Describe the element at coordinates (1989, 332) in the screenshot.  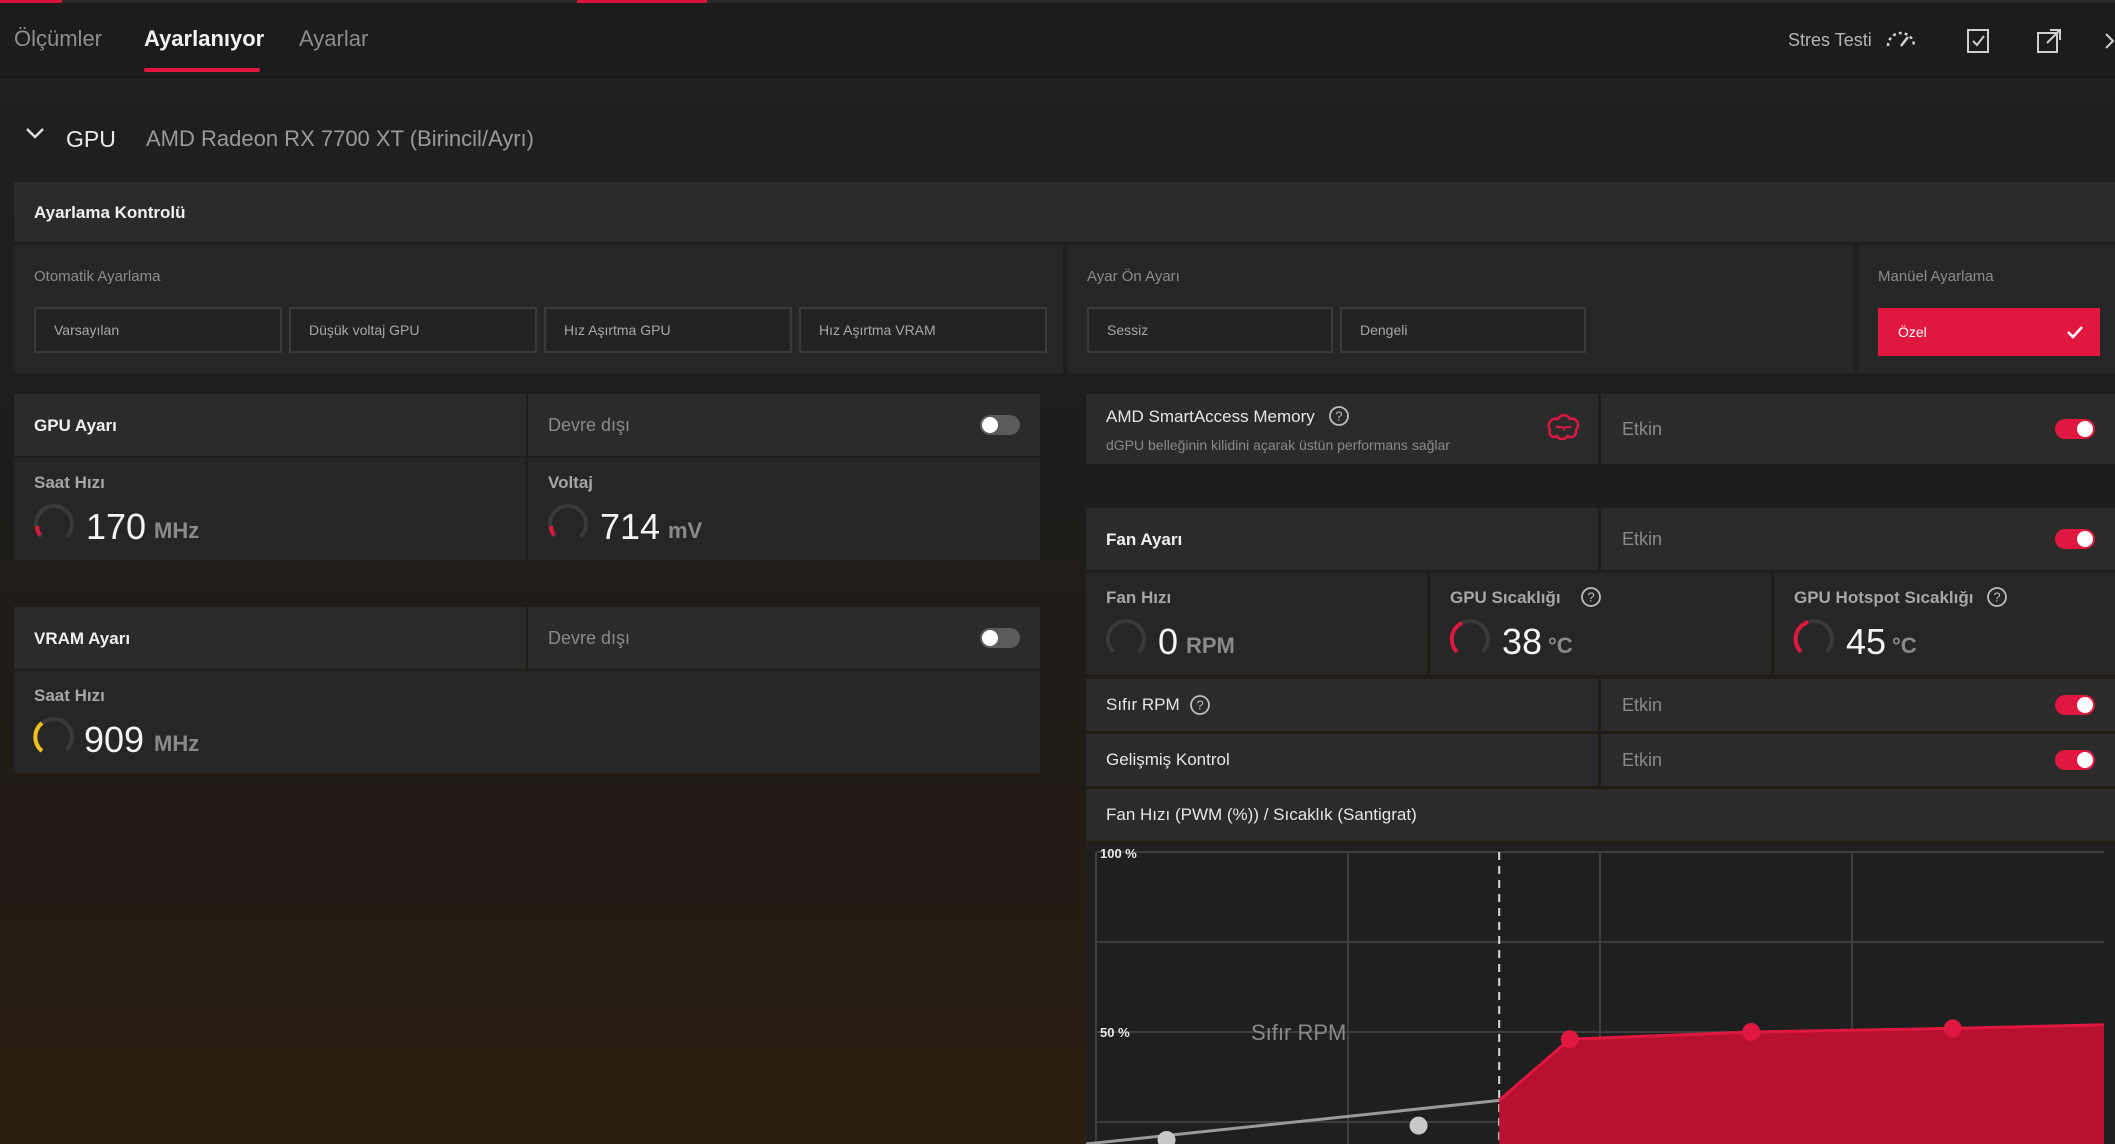
I see `custom-tuning-button: Özel` at that location.